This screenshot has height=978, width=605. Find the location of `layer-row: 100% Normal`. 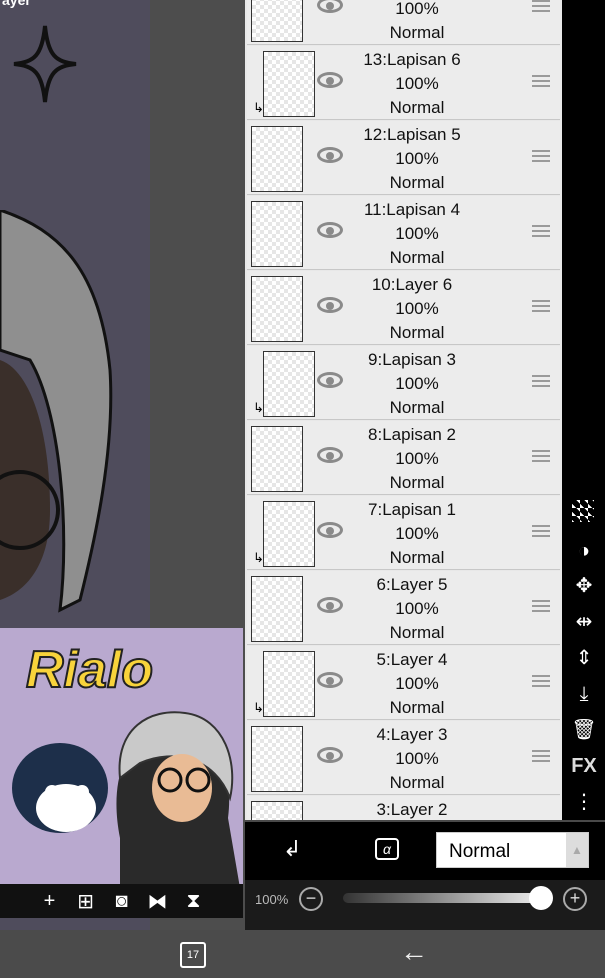

layer-row: 100% Normal is located at coordinates (403, 22).